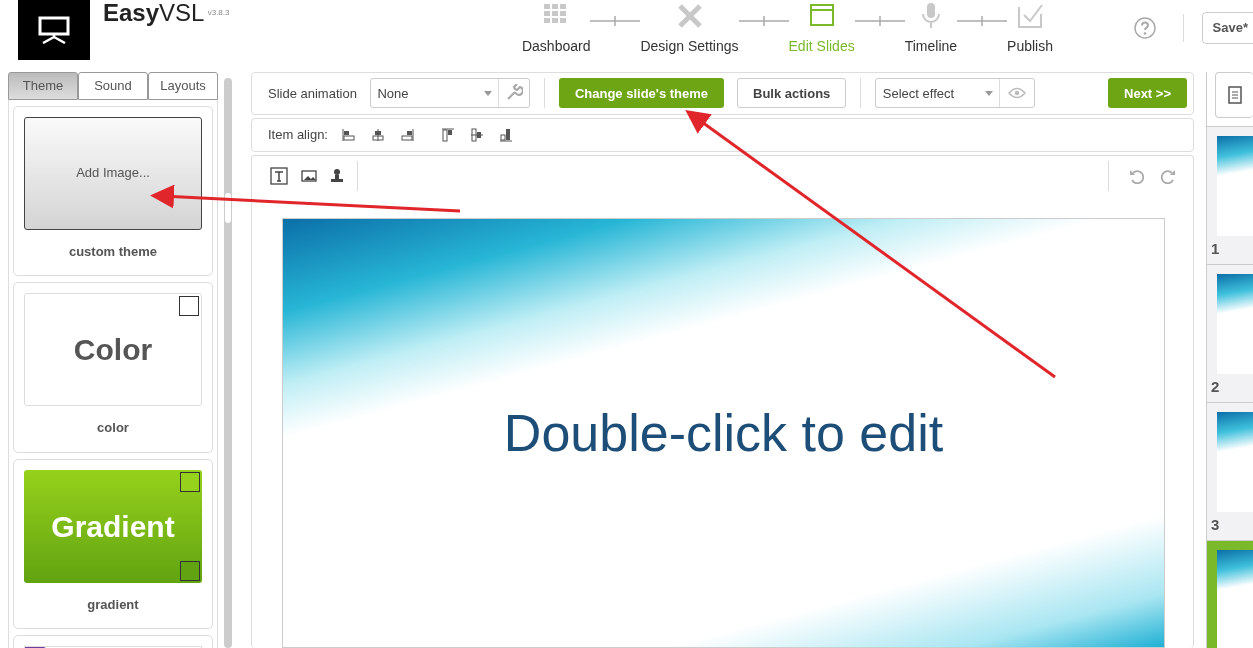  Describe the element at coordinates (113, 526) in the screenshot. I see `preview-title: Gradient` at that location.